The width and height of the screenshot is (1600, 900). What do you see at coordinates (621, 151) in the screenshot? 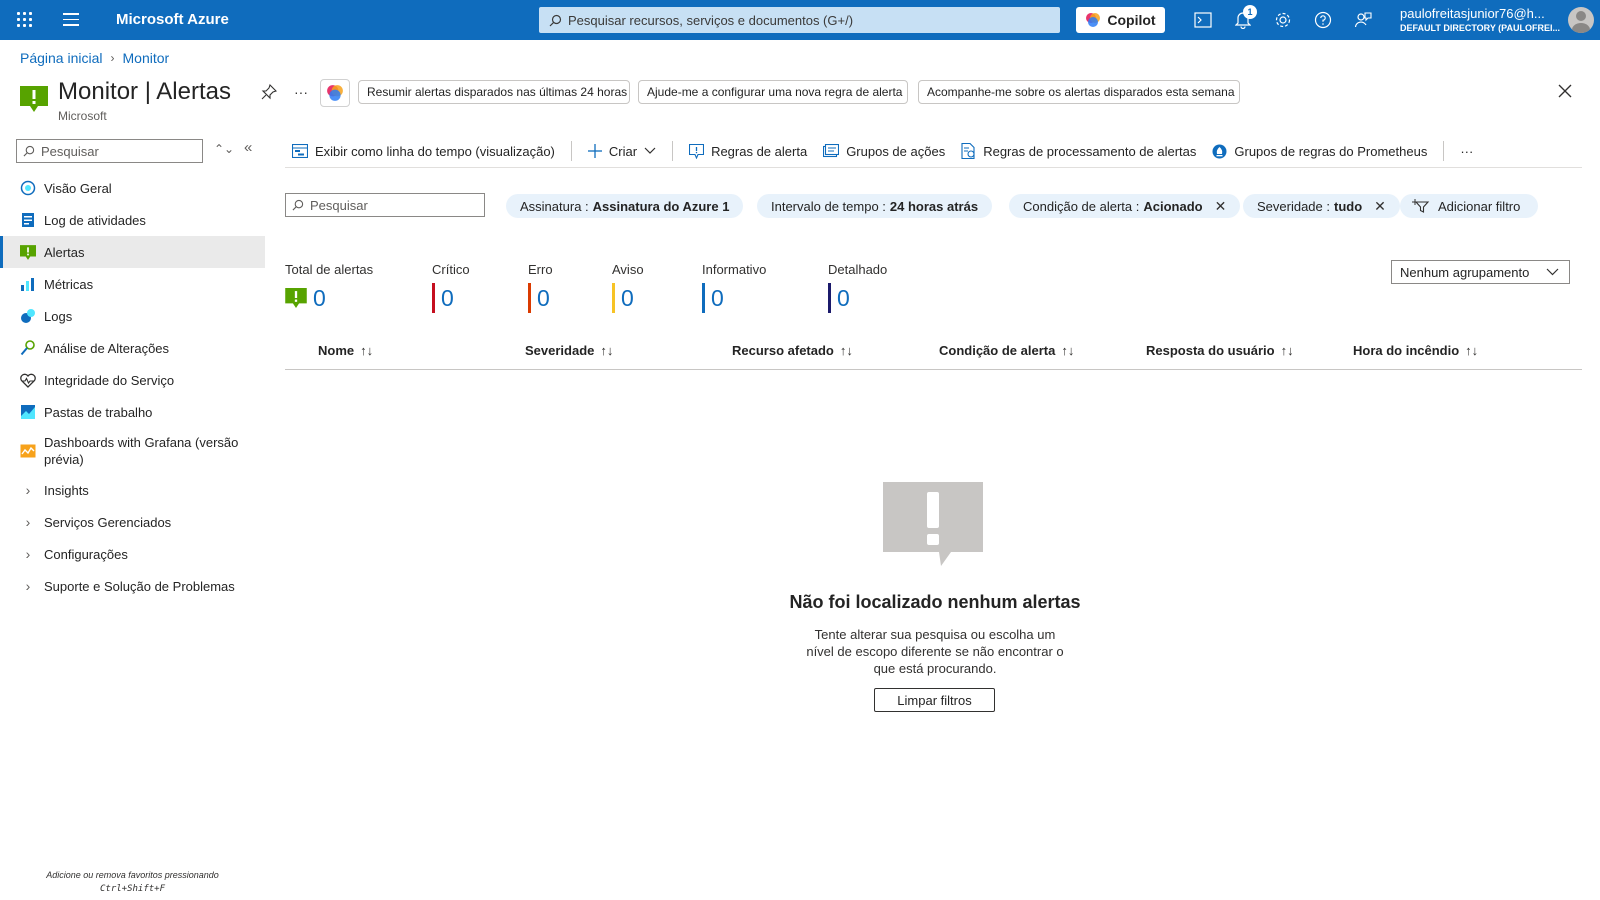
I see `create-button: Criar` at bounding box center [621, 151].